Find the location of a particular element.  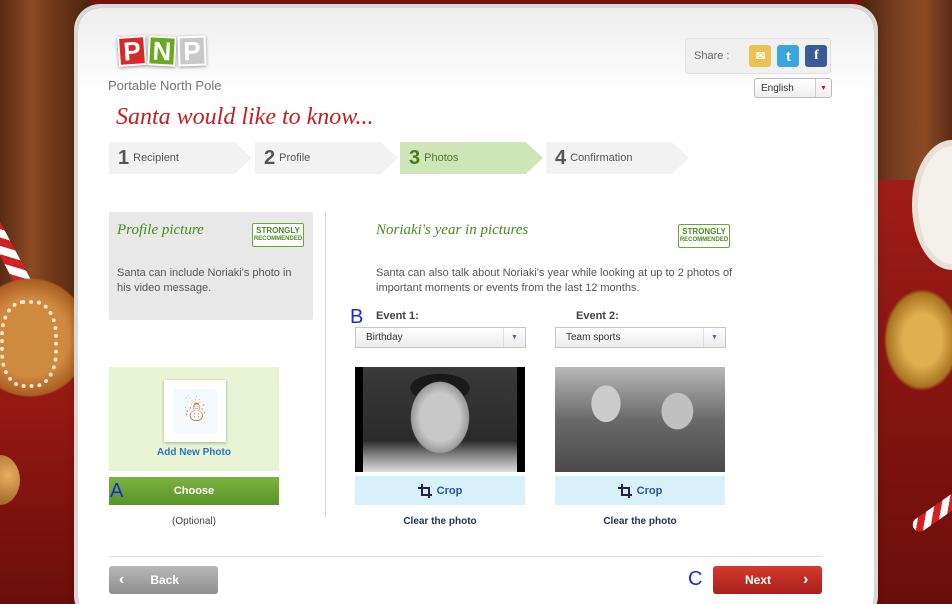

twitter-icon: t is located at coordinates (788, 56).